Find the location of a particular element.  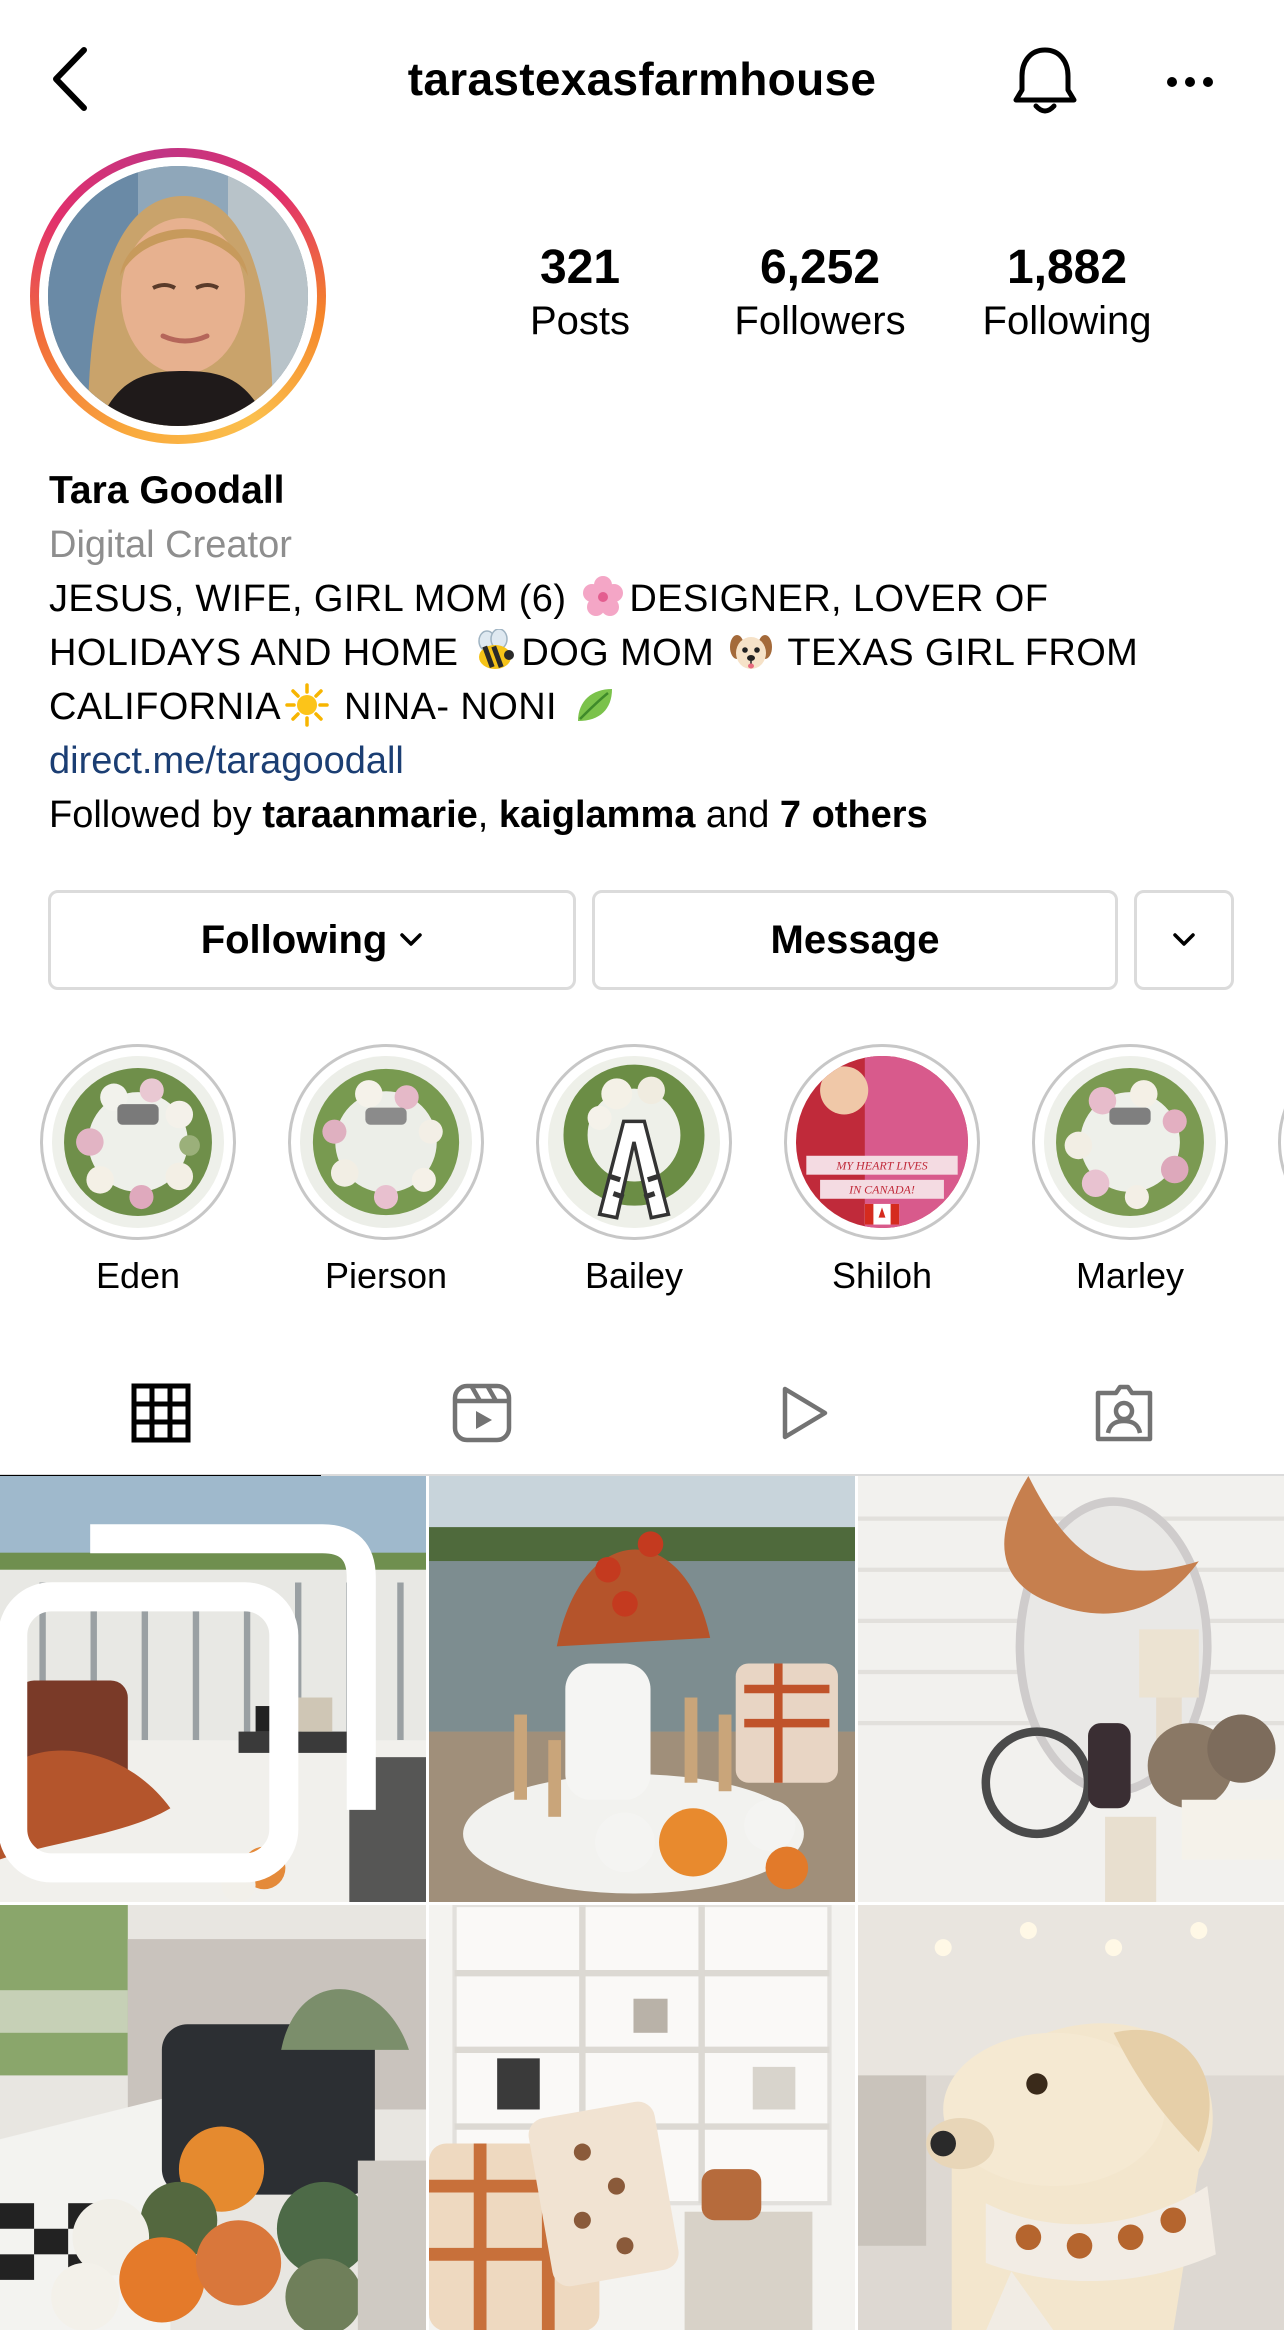

dog-face-icon is located at coordinates (751, 652).